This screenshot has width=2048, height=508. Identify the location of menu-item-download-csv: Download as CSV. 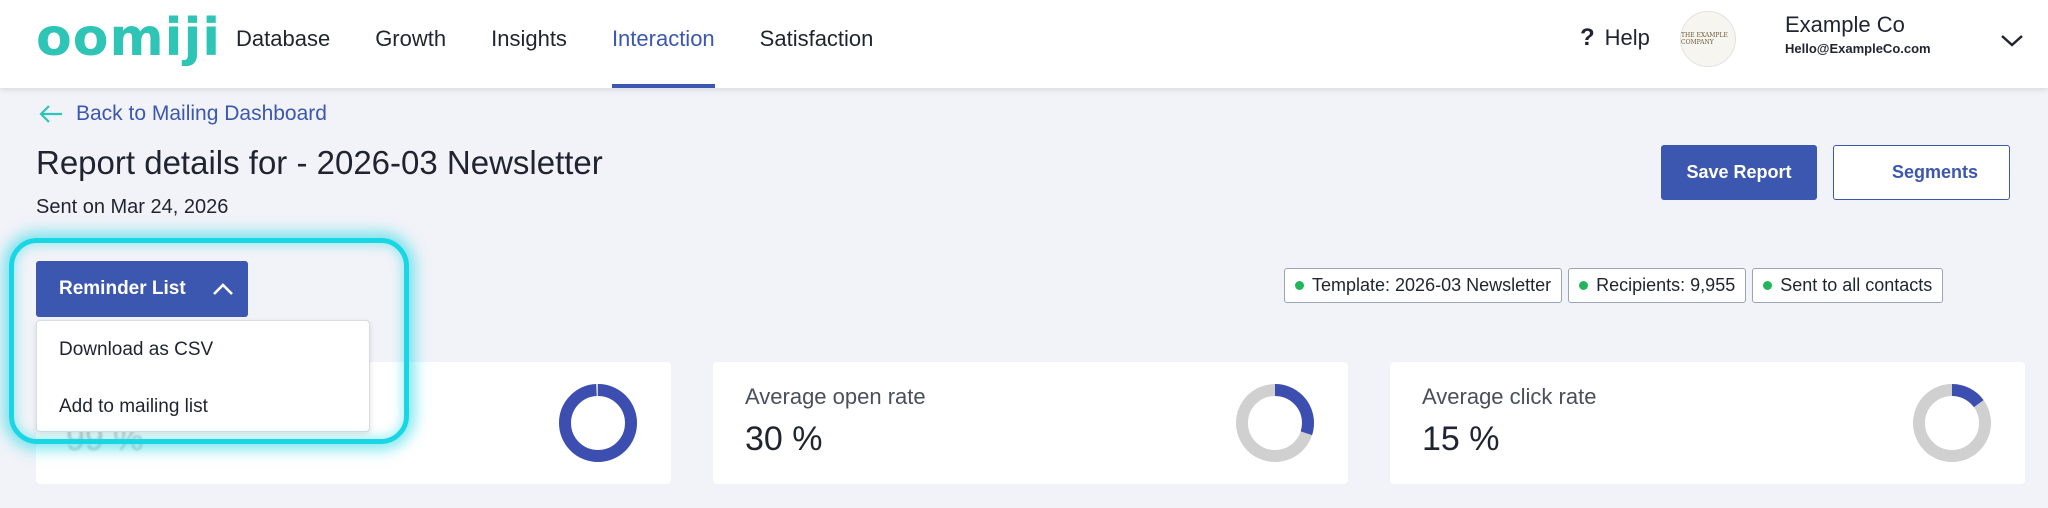
(136, 350).